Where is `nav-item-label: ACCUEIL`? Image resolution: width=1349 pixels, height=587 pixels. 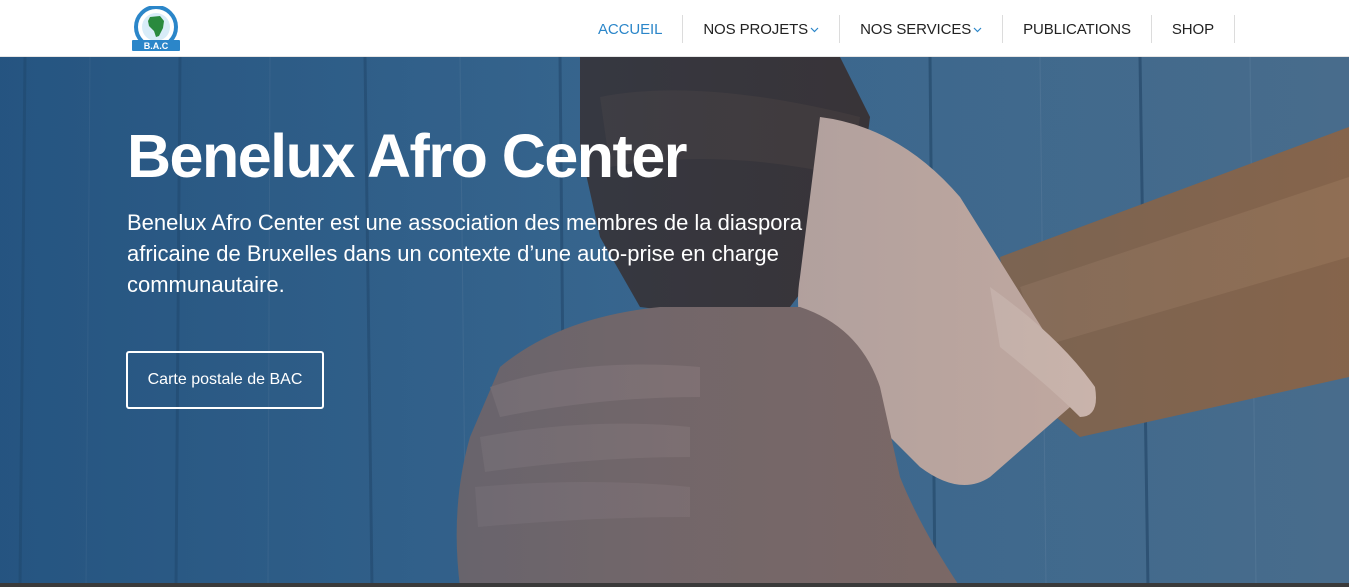
nav-item-label: ACCUEIL is located at coordinates (630, 29).